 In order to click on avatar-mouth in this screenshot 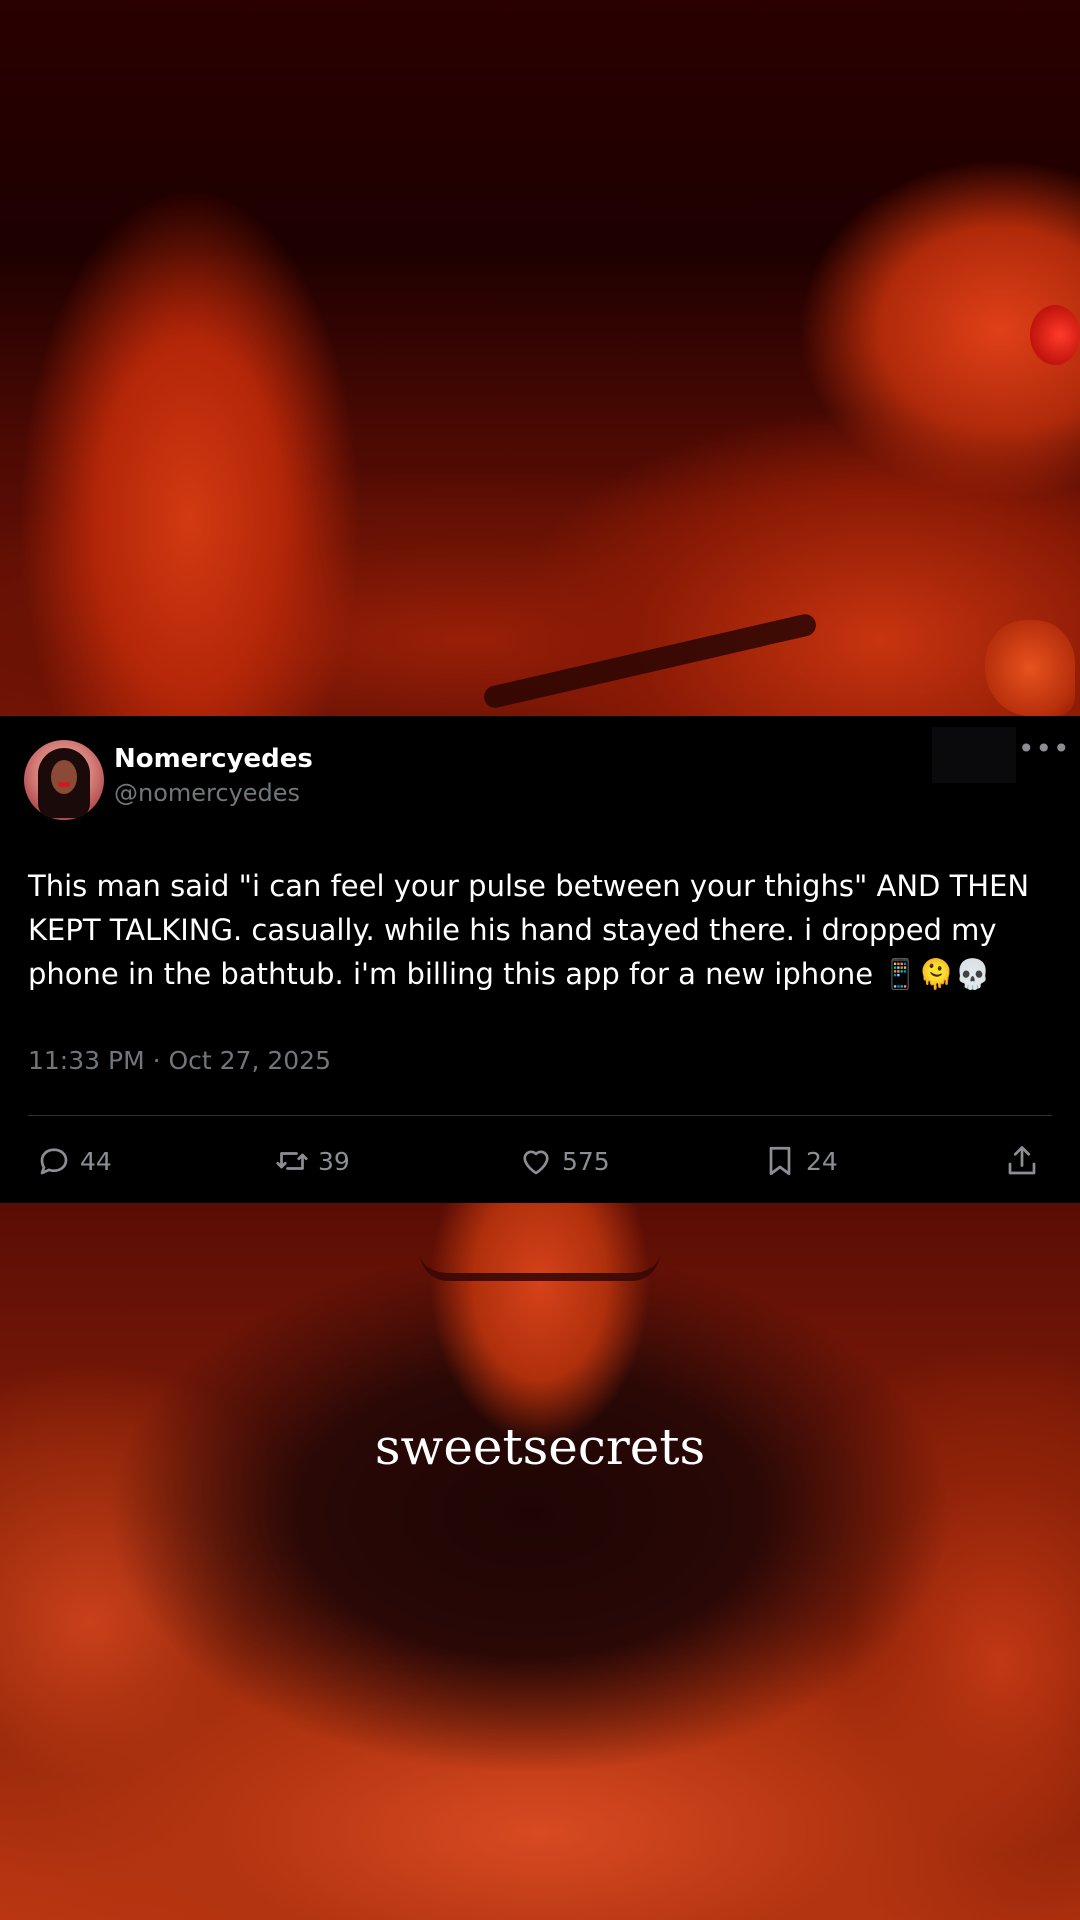, I will do `click(64, 784)`.